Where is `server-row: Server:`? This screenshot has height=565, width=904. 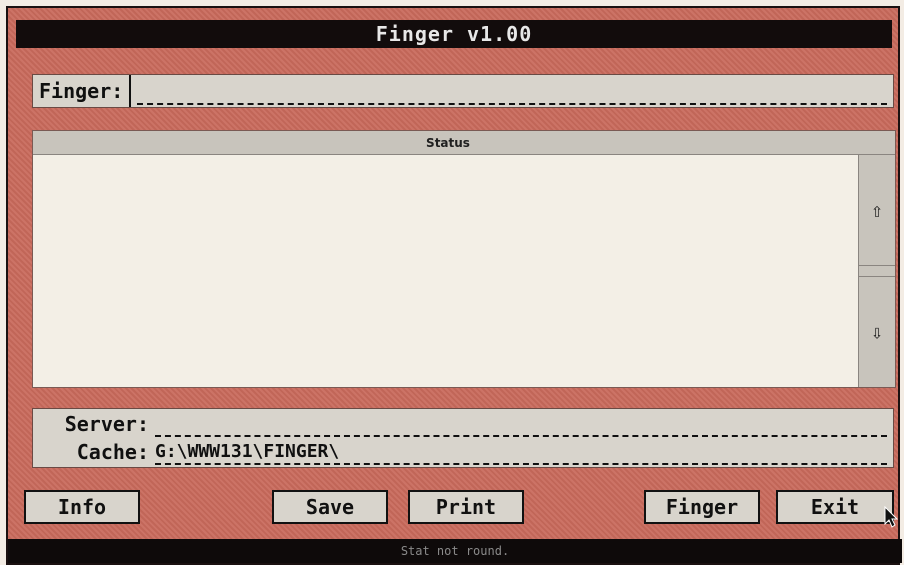
server-row: Server: is located at coordinates (463, 424).